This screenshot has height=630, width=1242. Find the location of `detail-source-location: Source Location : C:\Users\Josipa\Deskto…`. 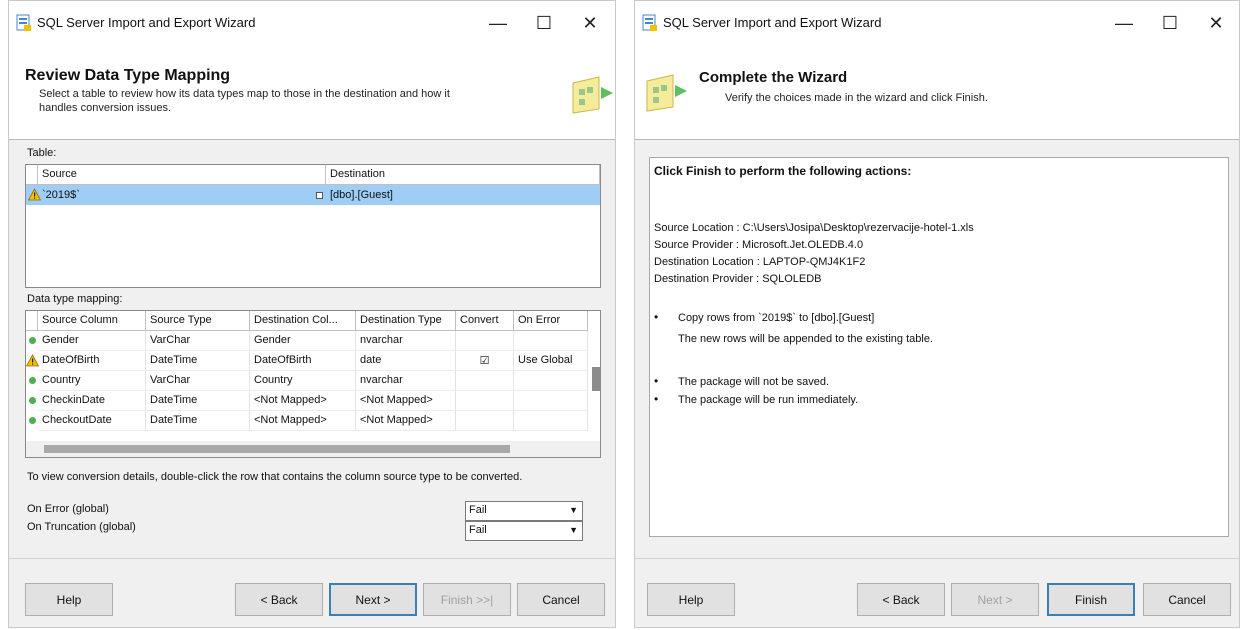

detail-source-location: Source Location : C:\Users\Josipa\Deskto… is located at coordinates (814, 228).